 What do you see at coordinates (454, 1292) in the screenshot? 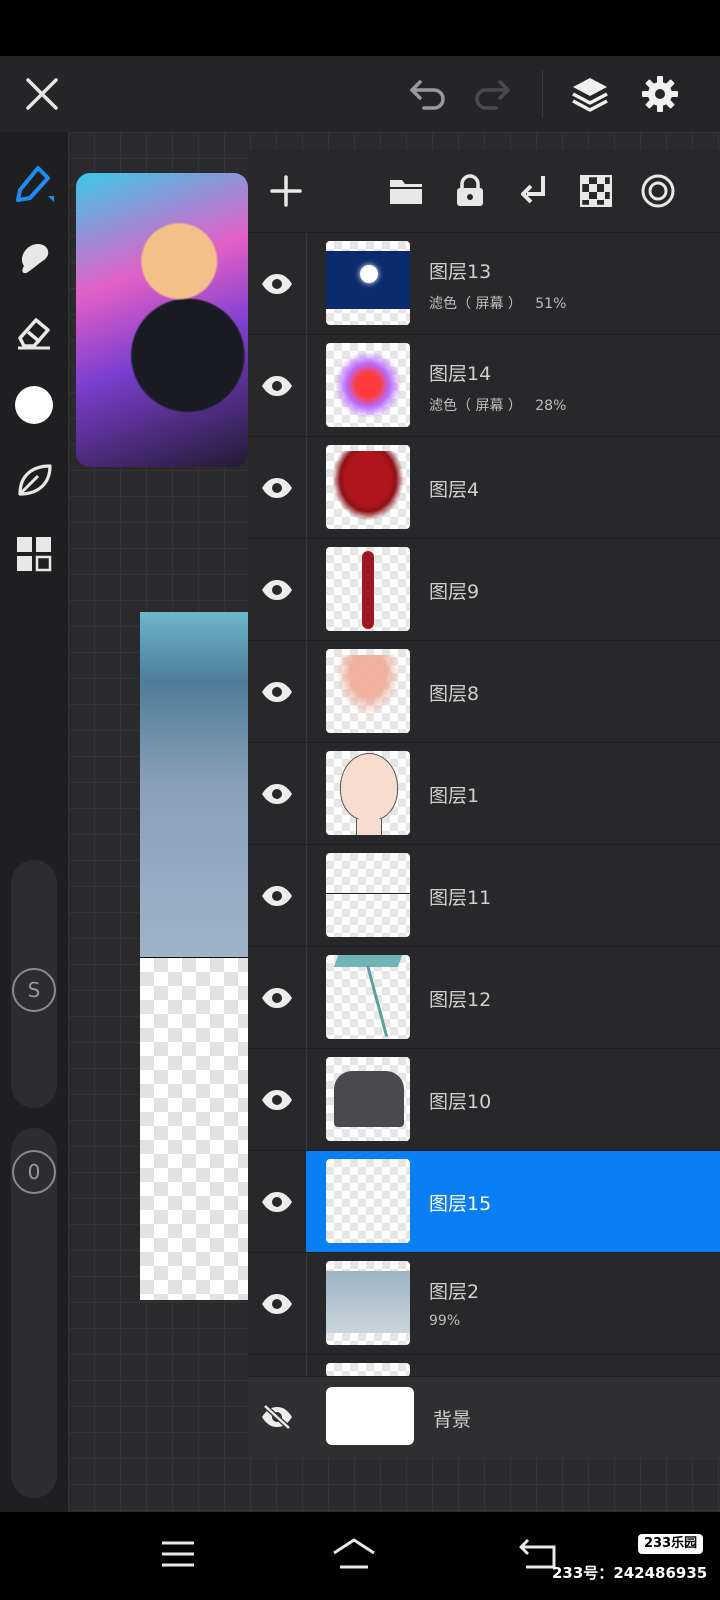
I see `layer-name: 图层2` at bounding box center [454, 1292].